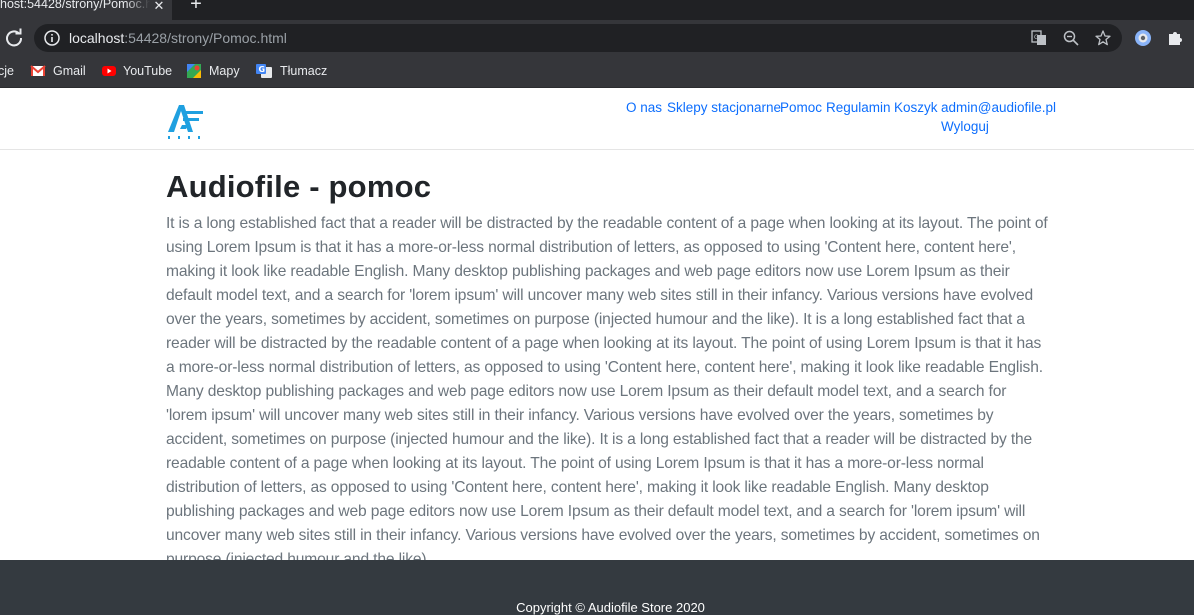 The height and width of the screenshot is (615, 1194). What do you see at coordinates (724, 107) in the screenshot?
I see `nav-sklepy-stacjonarne: Sklepy stacjonarne` at bounding box center [724, 107].